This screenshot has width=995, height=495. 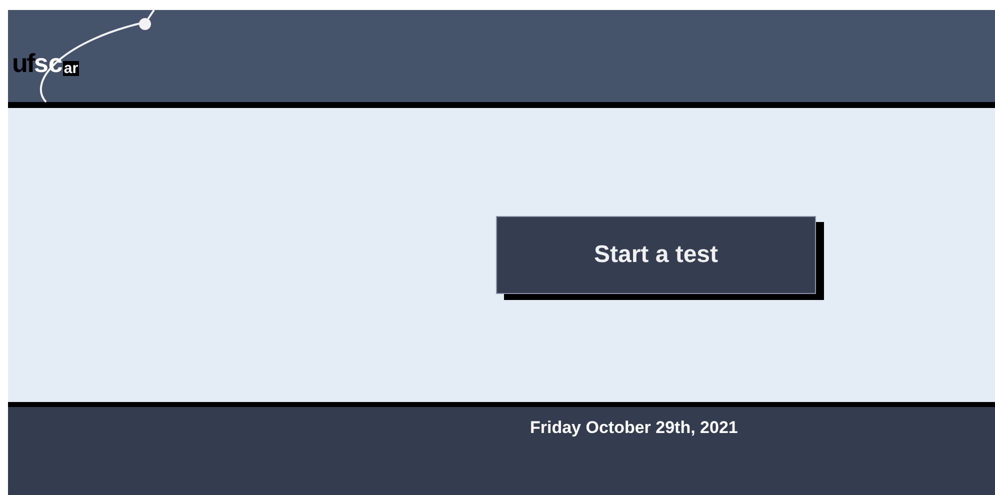 What do you see at coordinates (634, 428) in the screenshot?
I see `date-text: Friday October 29th, 2021` at bounding box center [634, 428].